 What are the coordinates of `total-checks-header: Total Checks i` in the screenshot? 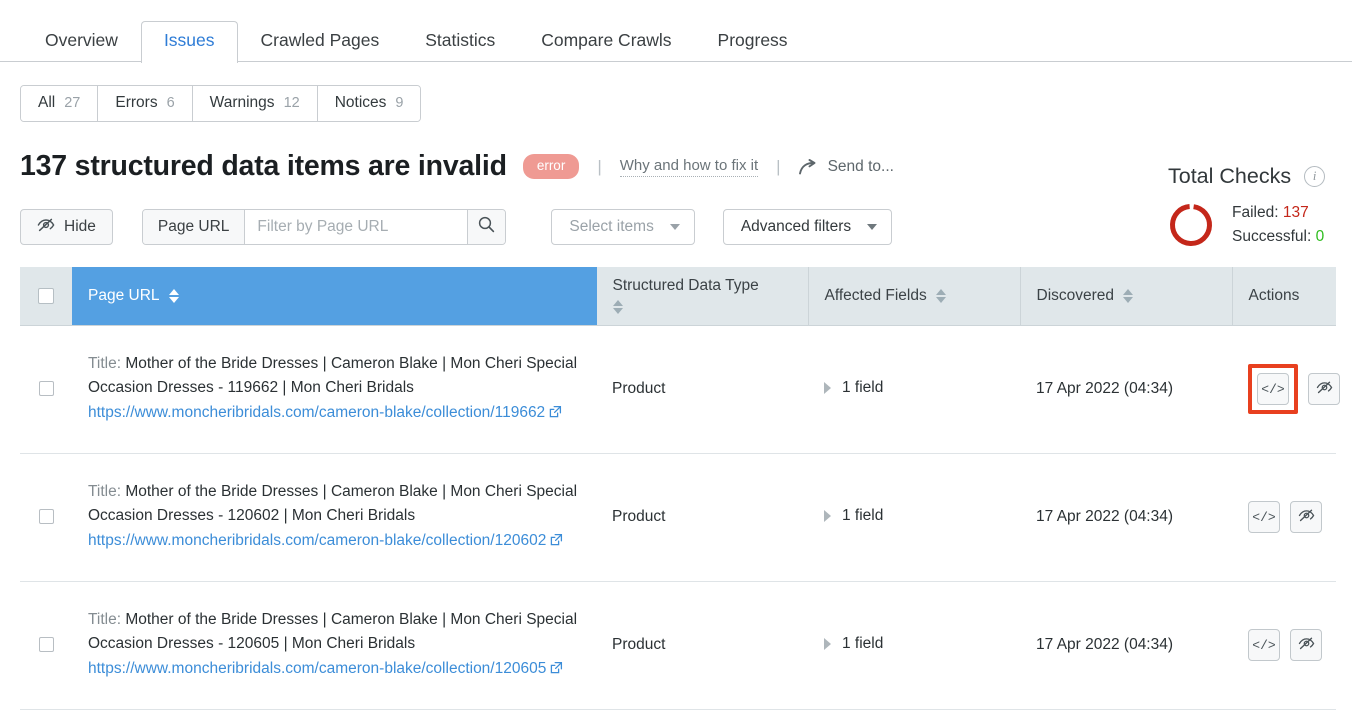 It's located at (1258, 176).